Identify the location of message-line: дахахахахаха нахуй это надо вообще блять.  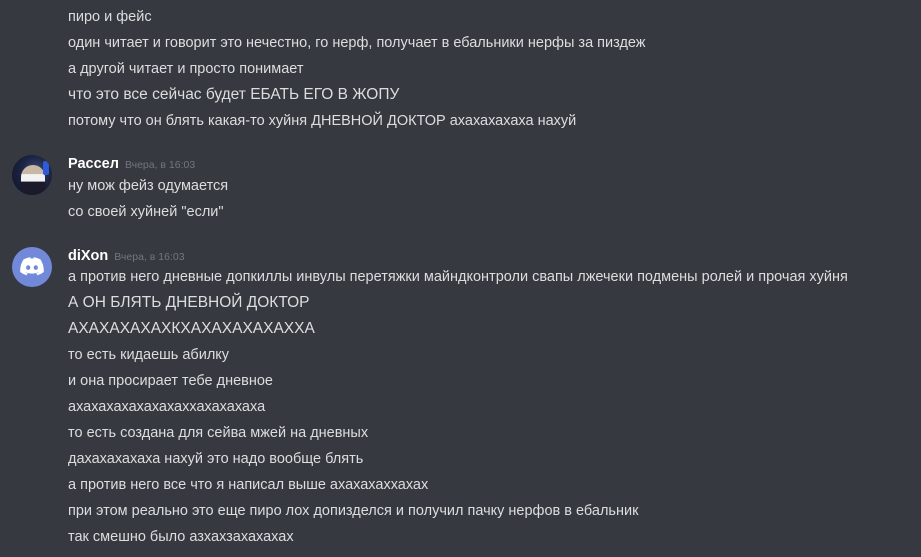
(216, 459).